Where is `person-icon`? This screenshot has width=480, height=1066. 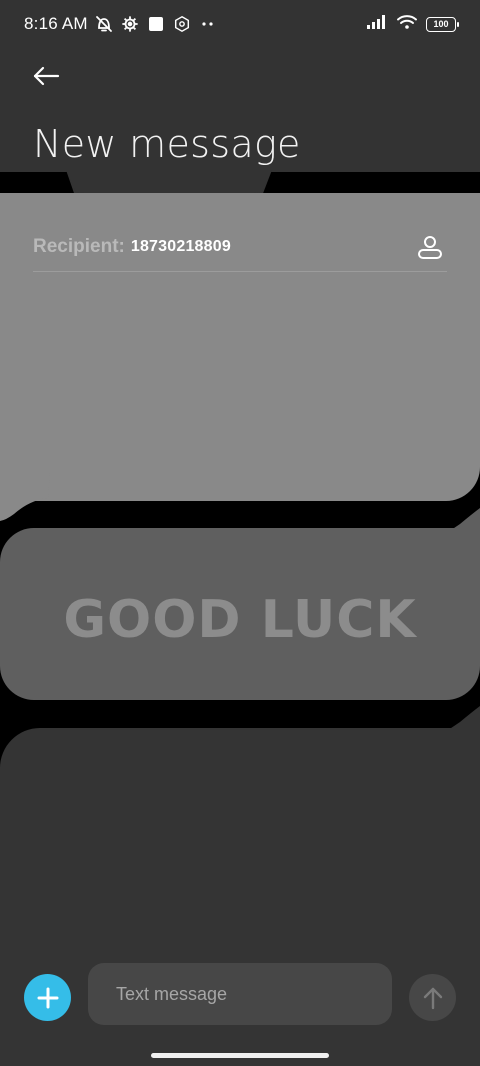
person-icon is located at coordinates (430, 247).